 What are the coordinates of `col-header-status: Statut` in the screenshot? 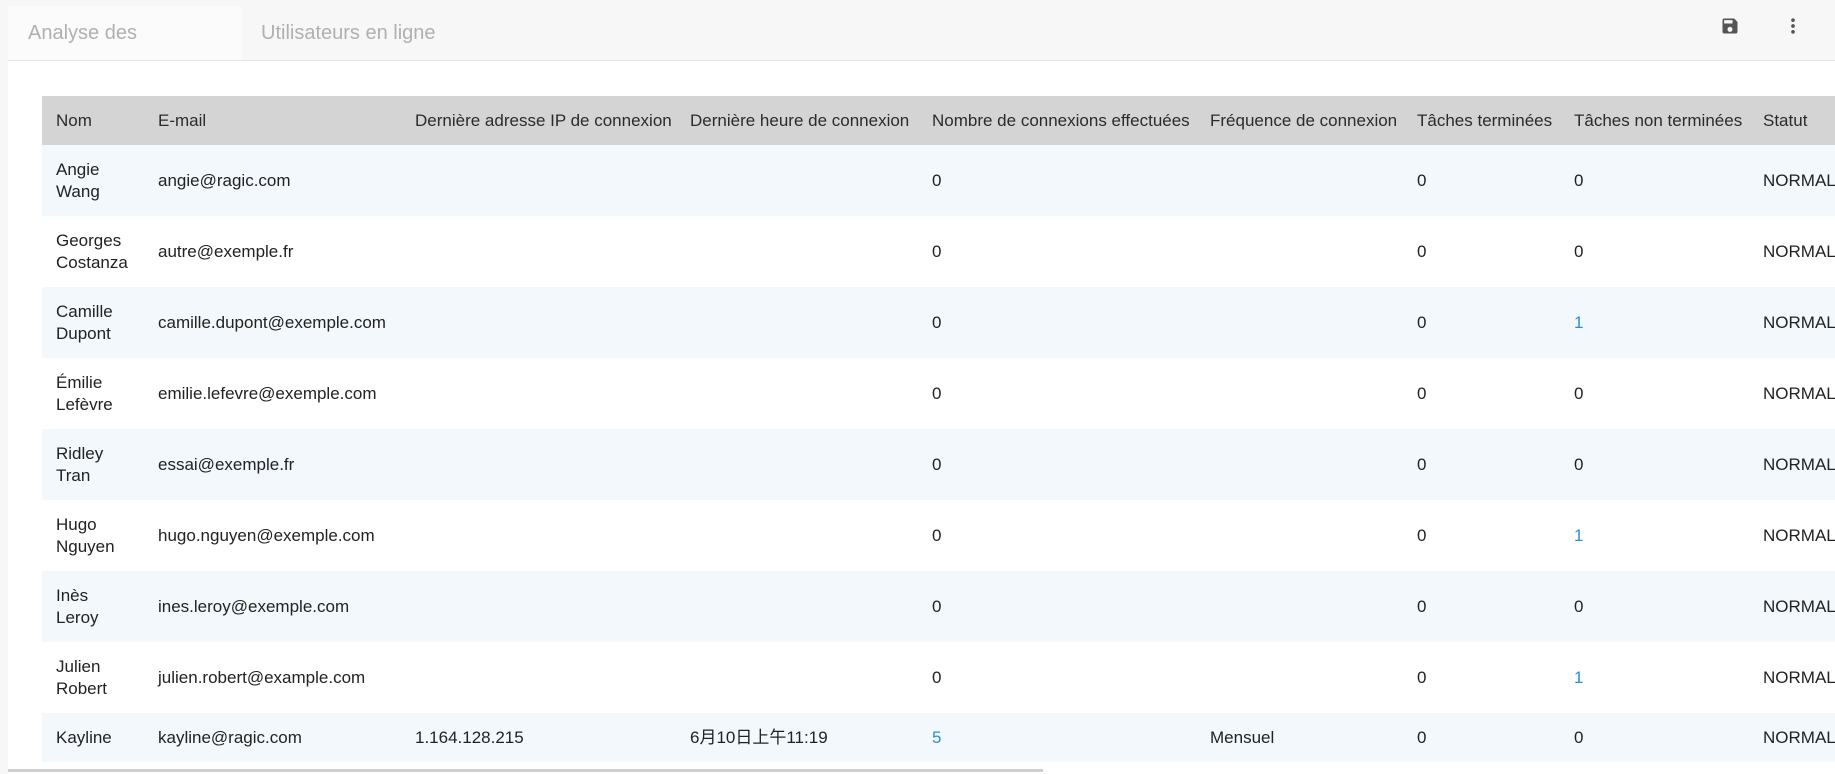 It's located at (1792, 120).